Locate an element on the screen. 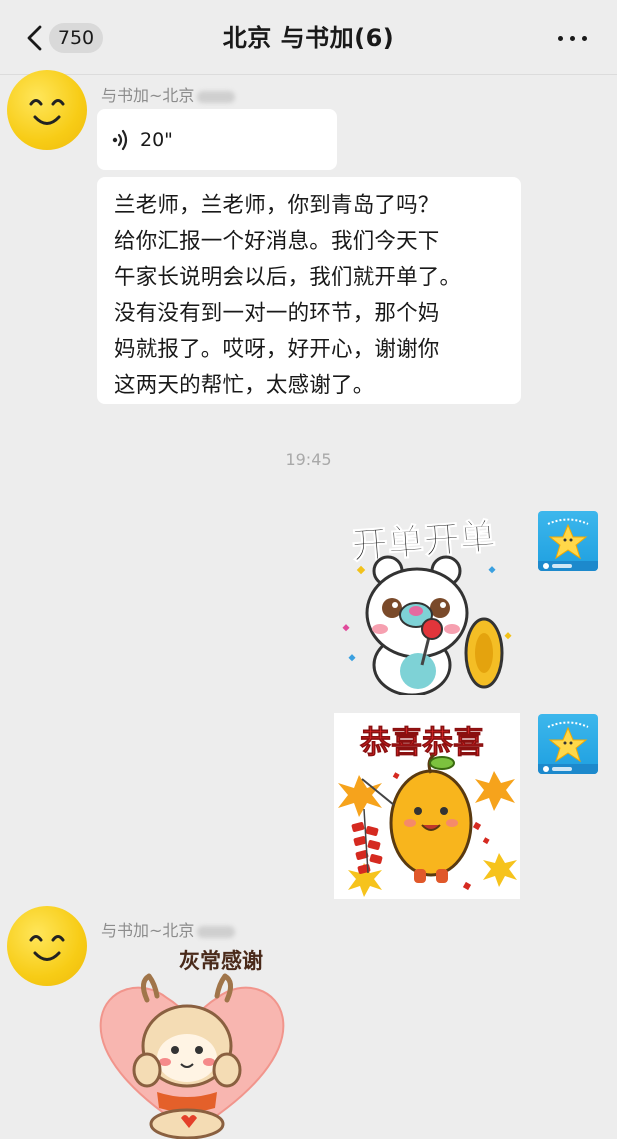 The image size is (617, 1139). message-line: 妈就报了。哎呀，好开心，谢谢你 is located at coordinates (277, 349).